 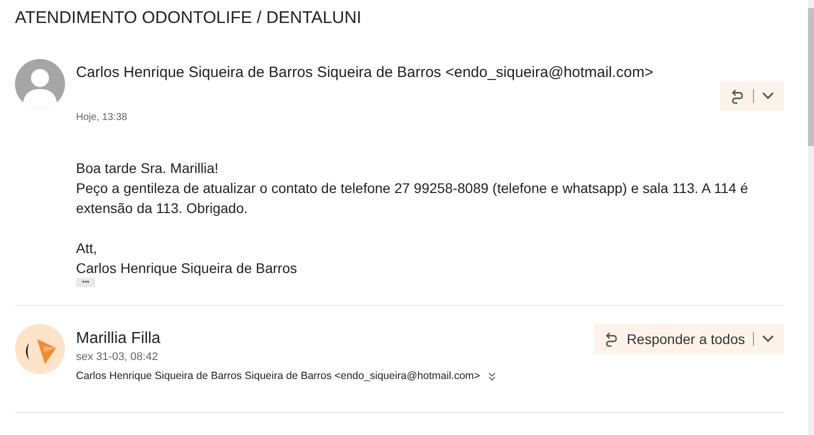 I want to click on sender-name: Marillia Filla, so click(x=119, y=338).